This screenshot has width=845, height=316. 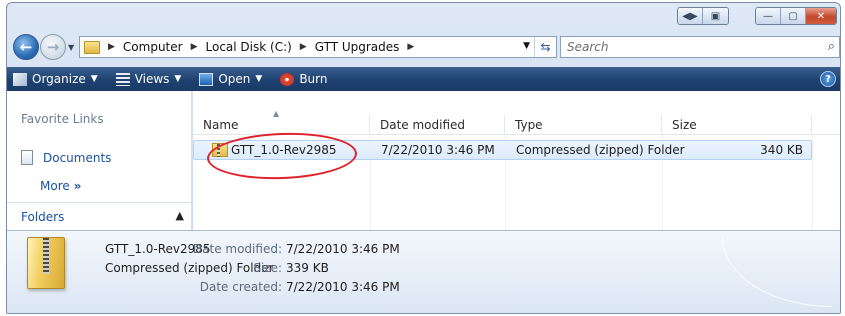 What do you see at coordinates (27, 157) in the screenshot?
I see `document-icon` at bounding box center [27, 157].